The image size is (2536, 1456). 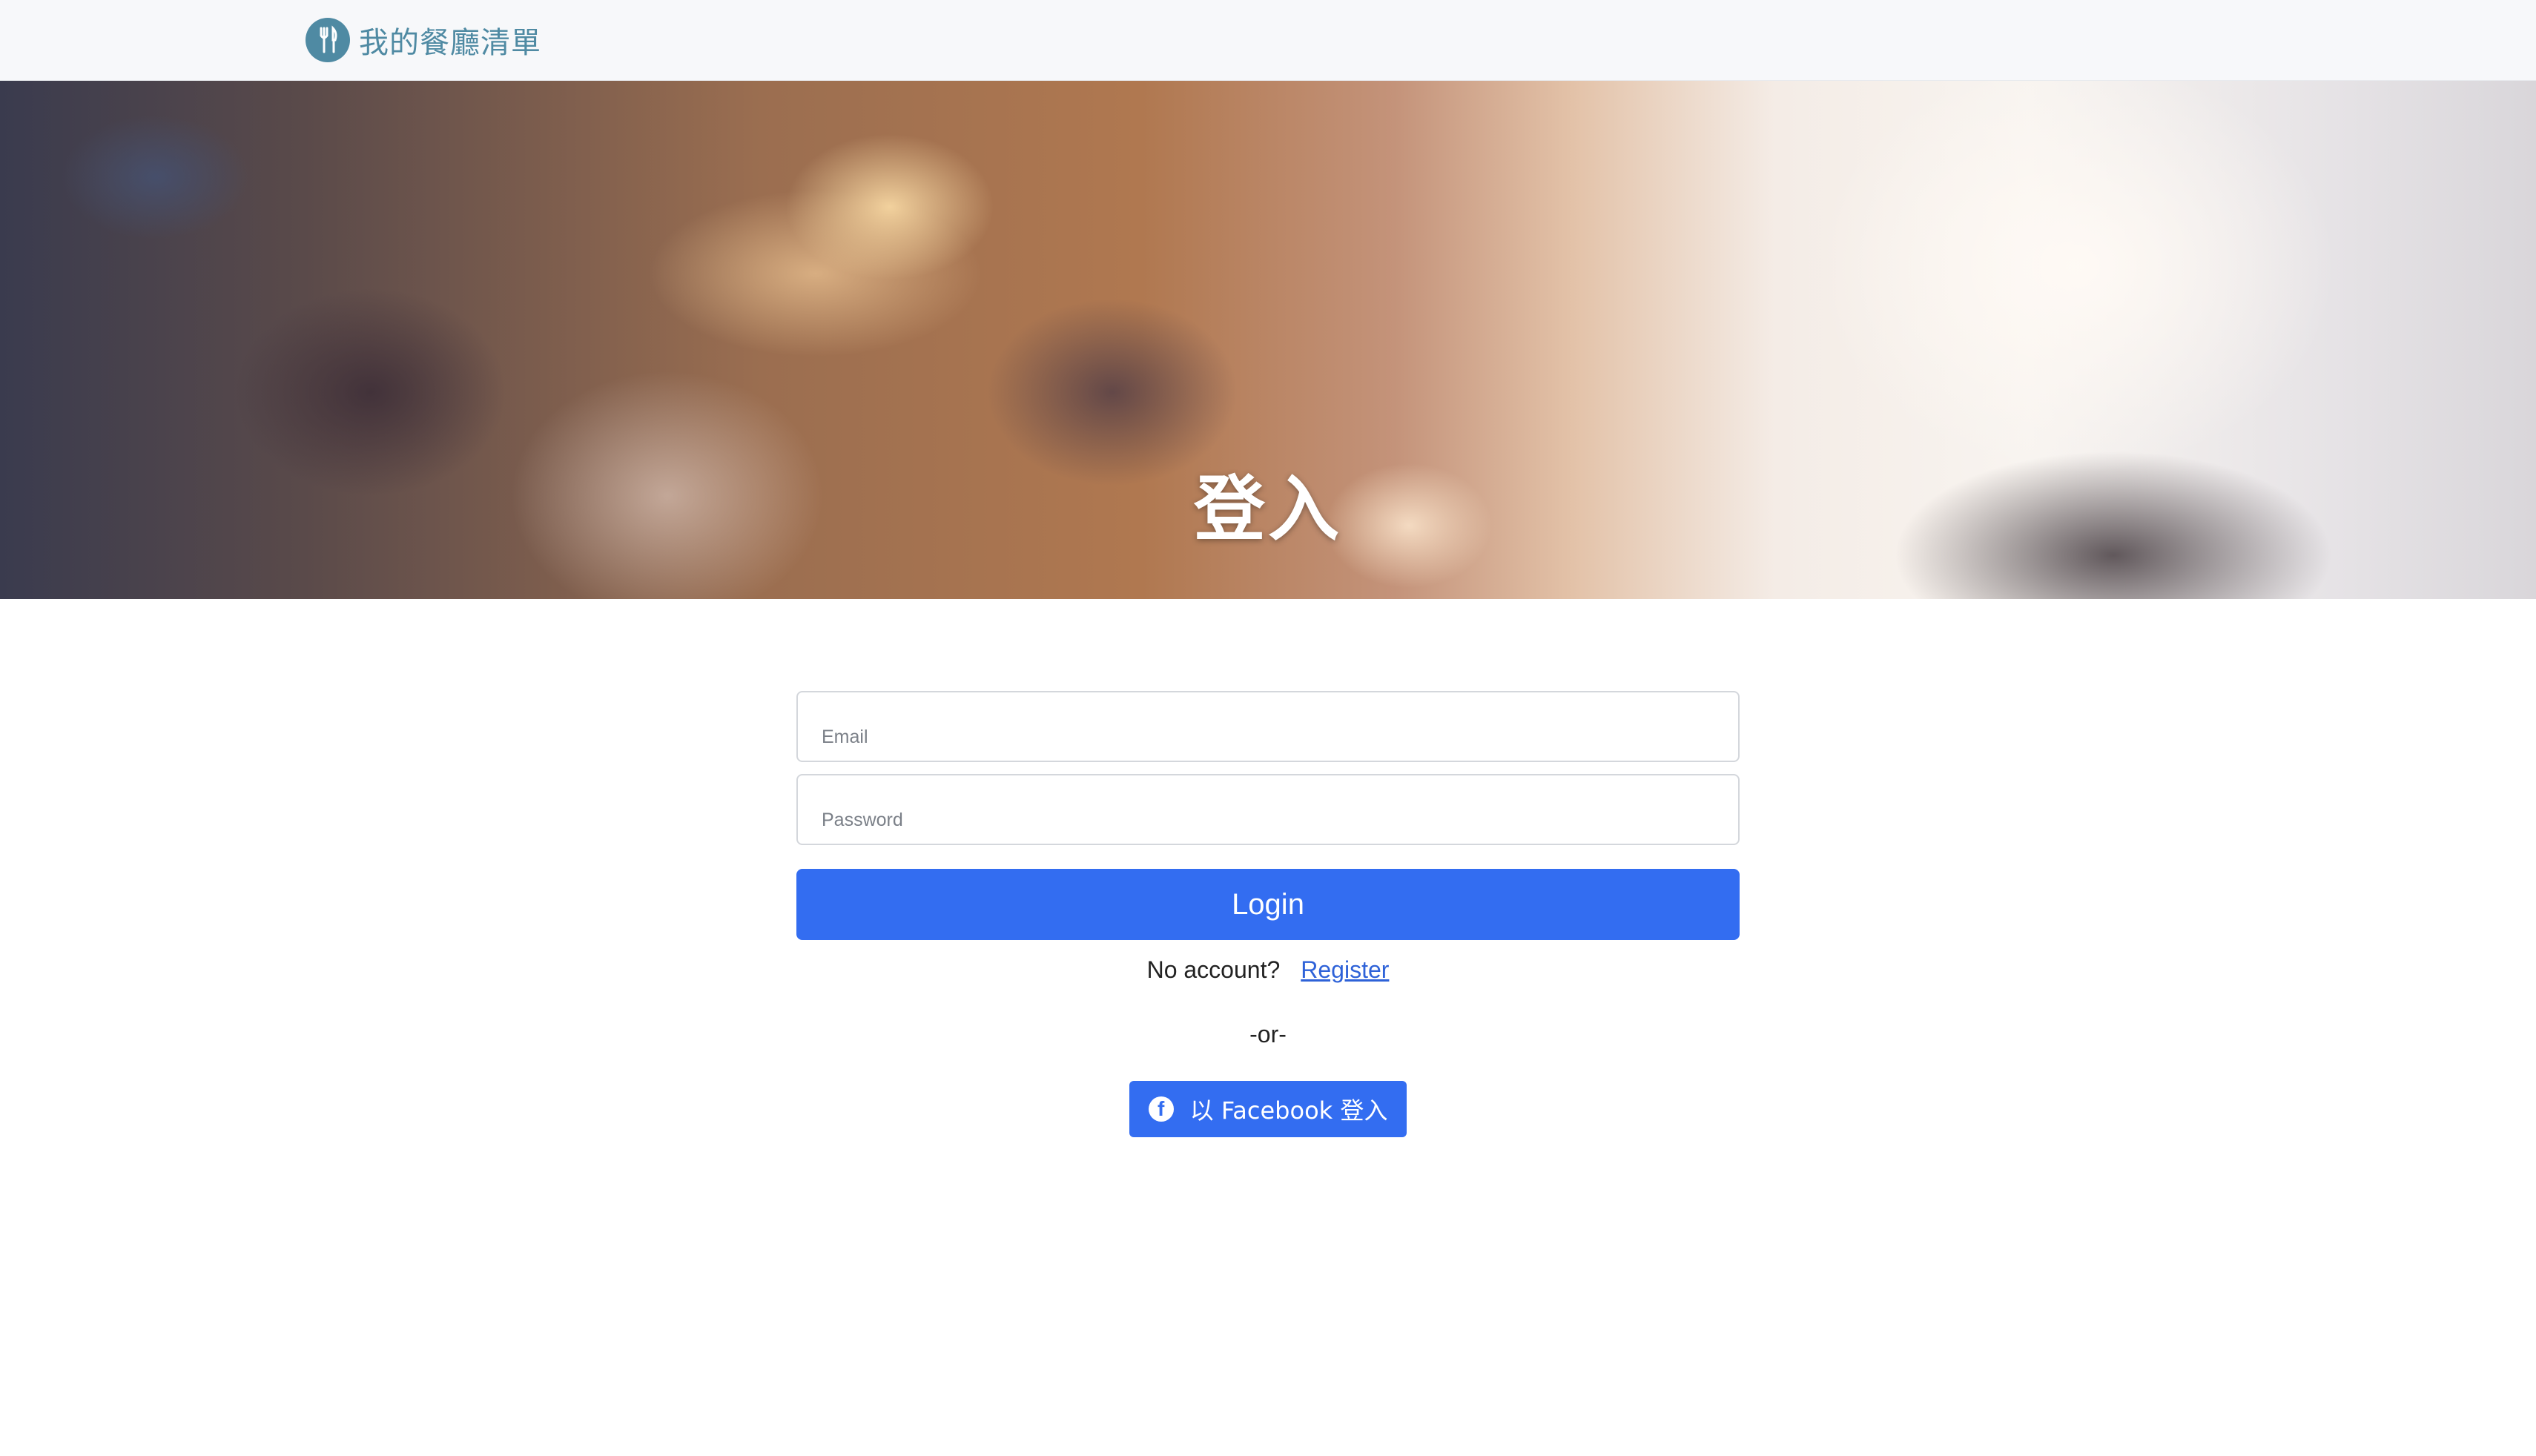 I want to click on login-button: Login, so click(x=1268, y=905).